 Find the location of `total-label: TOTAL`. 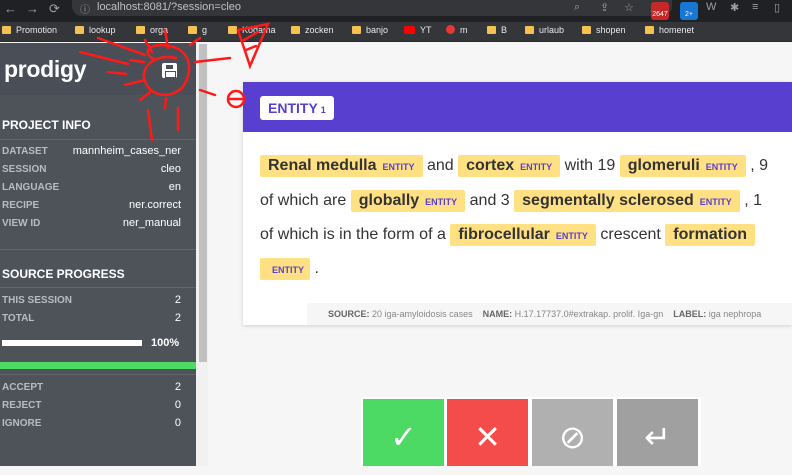

total-label: TOTAL is located at coordinates (18, 318).